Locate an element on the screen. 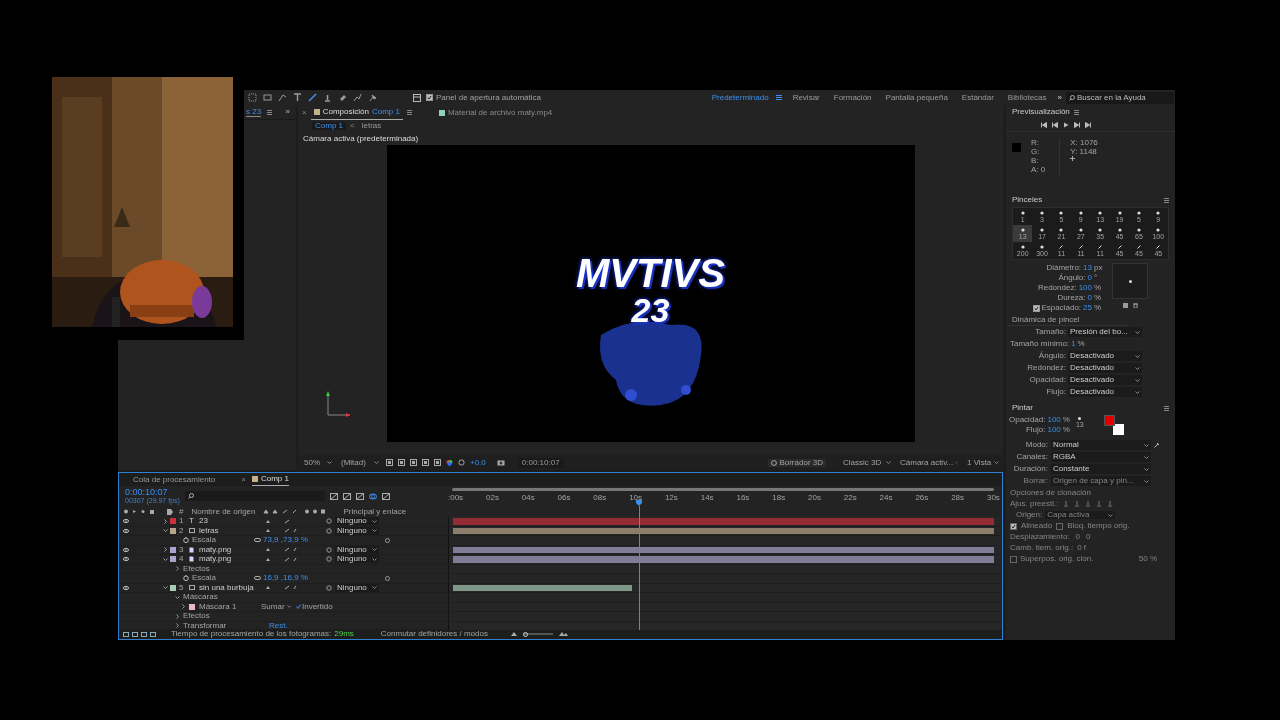  current-time: 0:00:10:07 is located at coordinates (152, 492).